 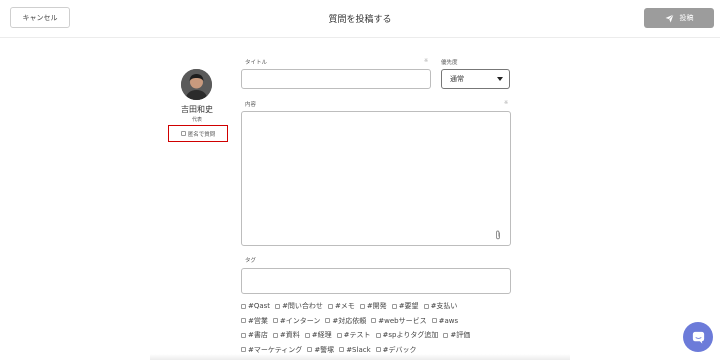 I want to click on tag-input, so click(x=376, y=281).